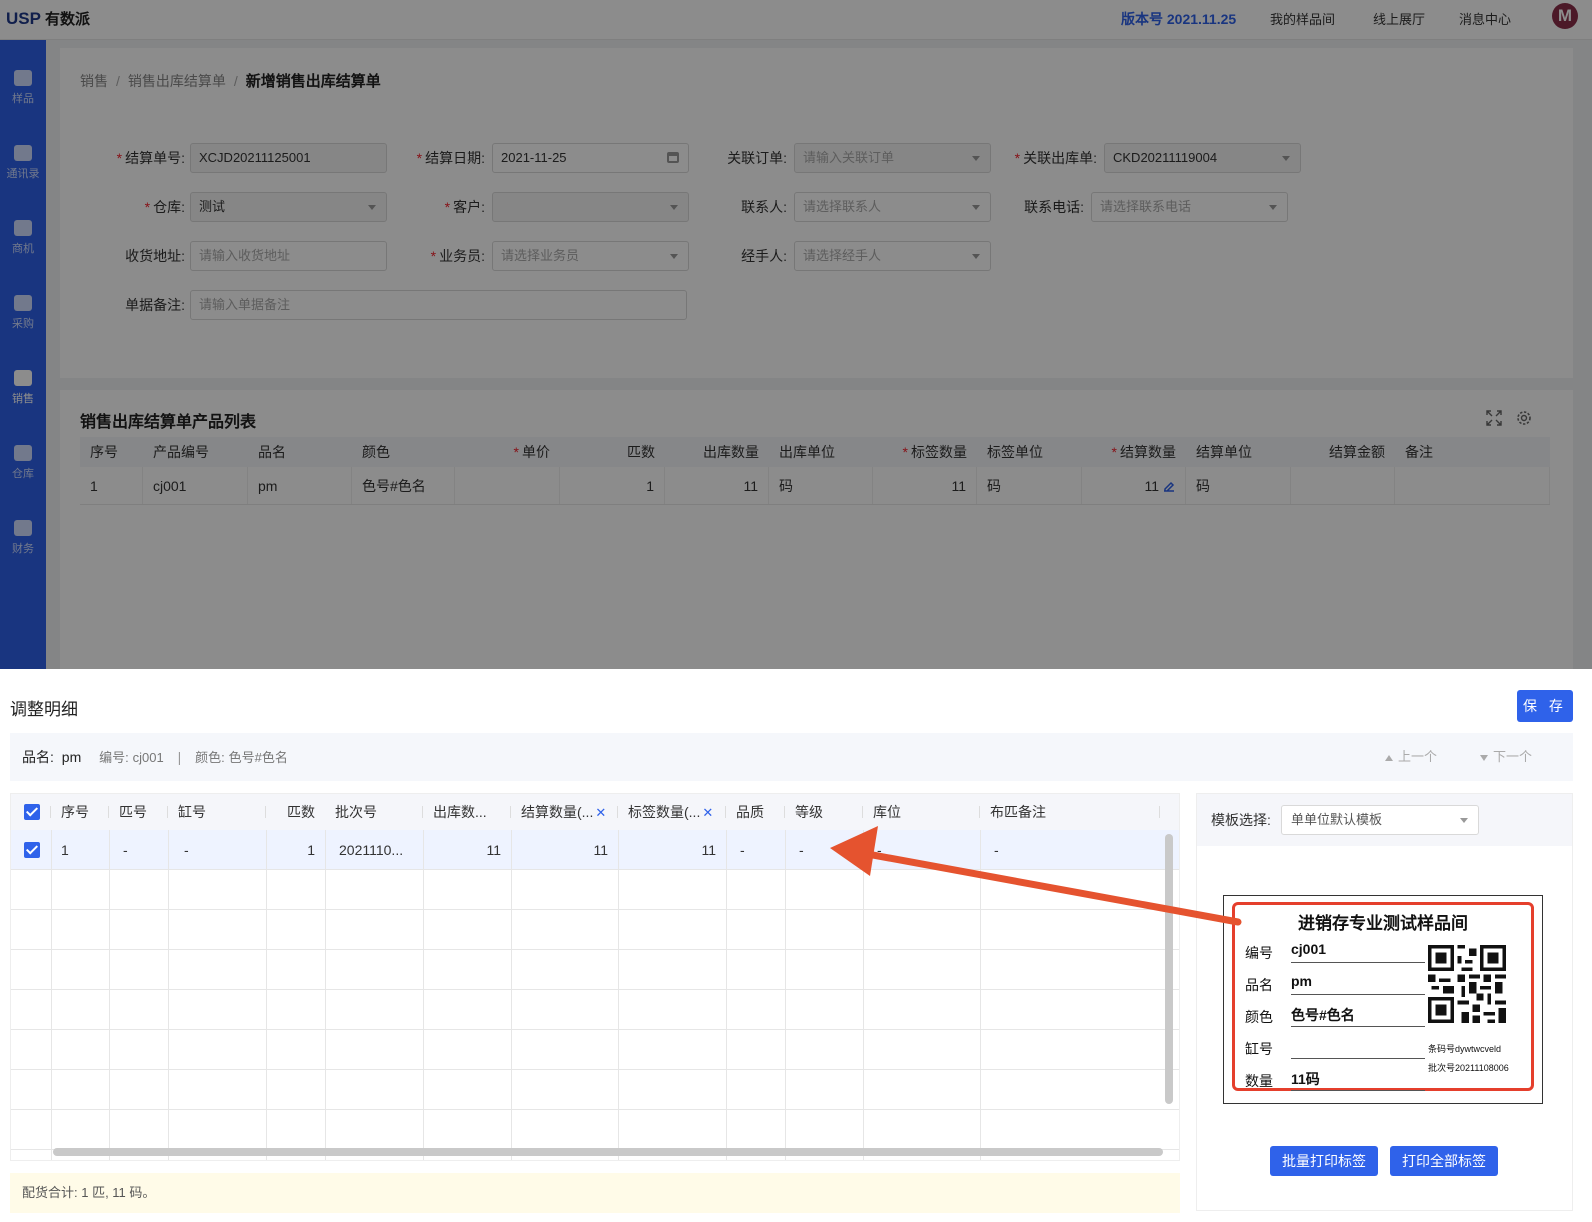 The width and height of the screenshot is (1592, 1222). Describe the element at coordinates (1506, 757) in the screenshot. I see `next-button: 下一个` at that location.